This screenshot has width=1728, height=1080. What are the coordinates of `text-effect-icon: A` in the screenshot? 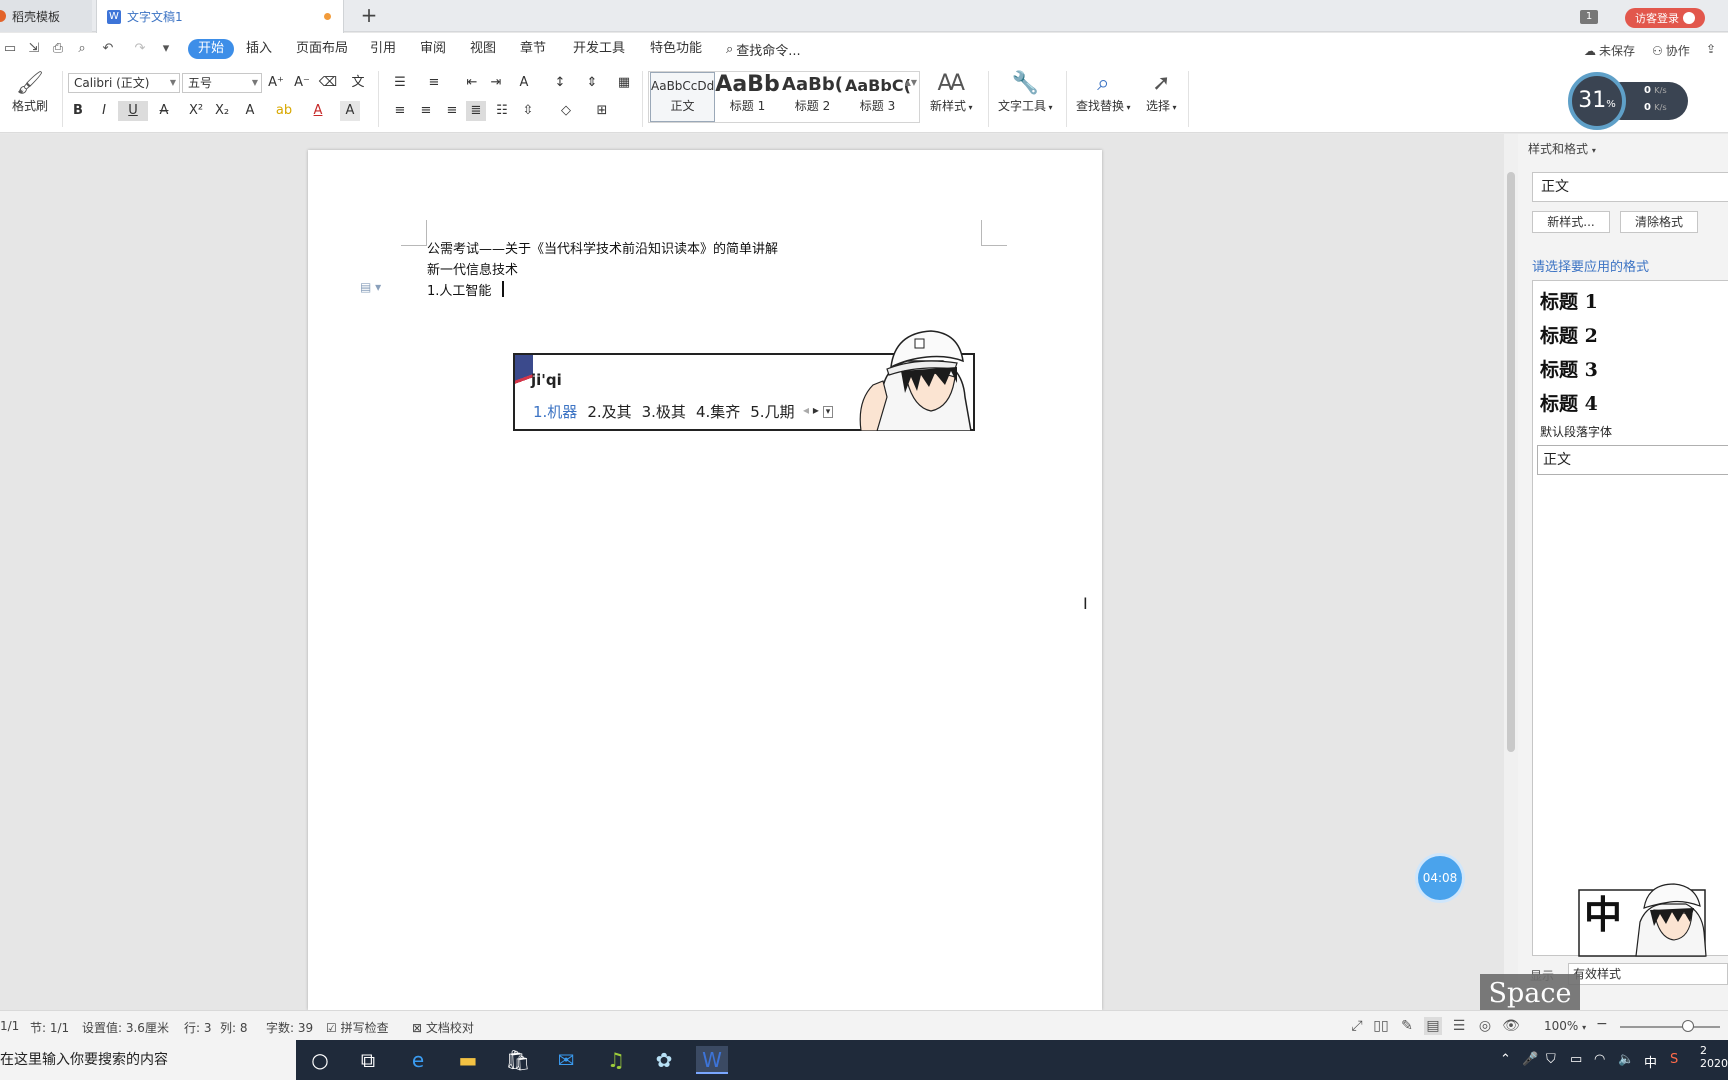 It's located at (250, 111).